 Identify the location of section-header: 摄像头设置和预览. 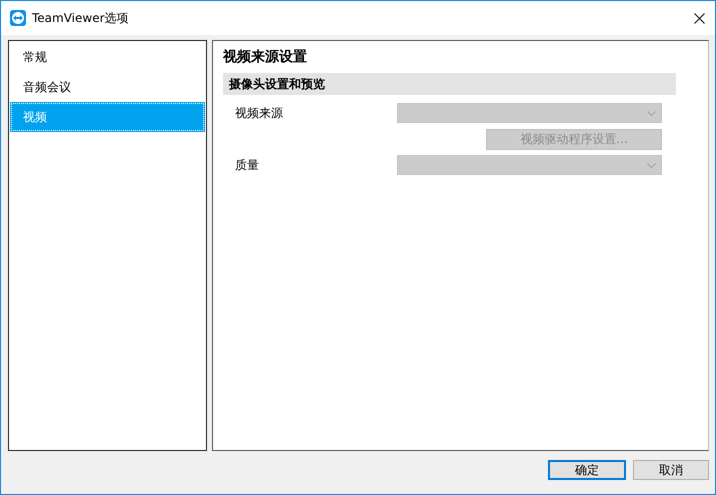
(449, 84).